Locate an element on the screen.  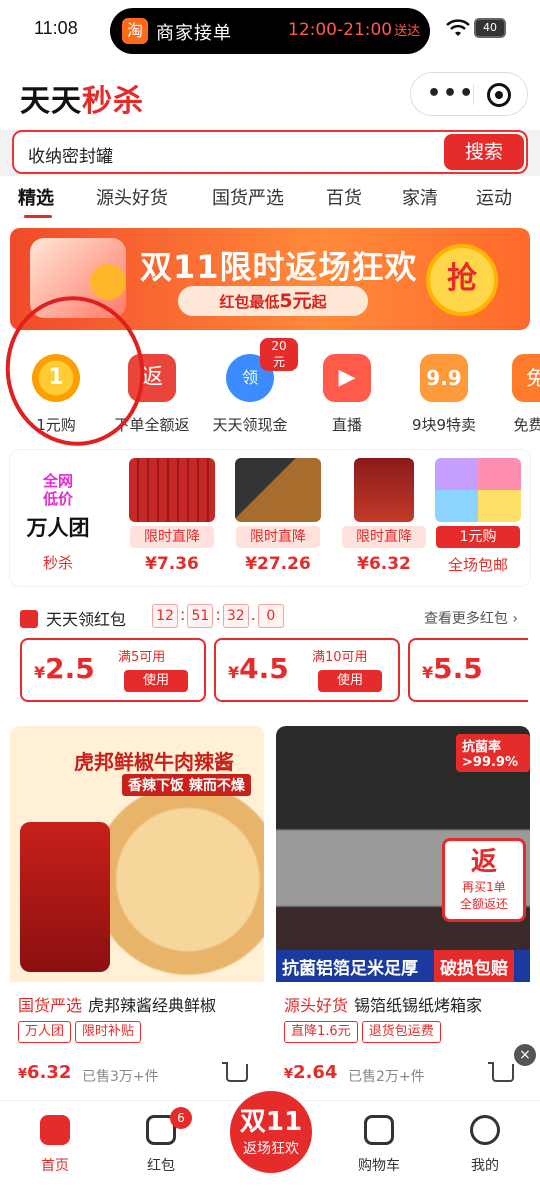
cash-badge: 20元 is located at coordinates (279, 354).